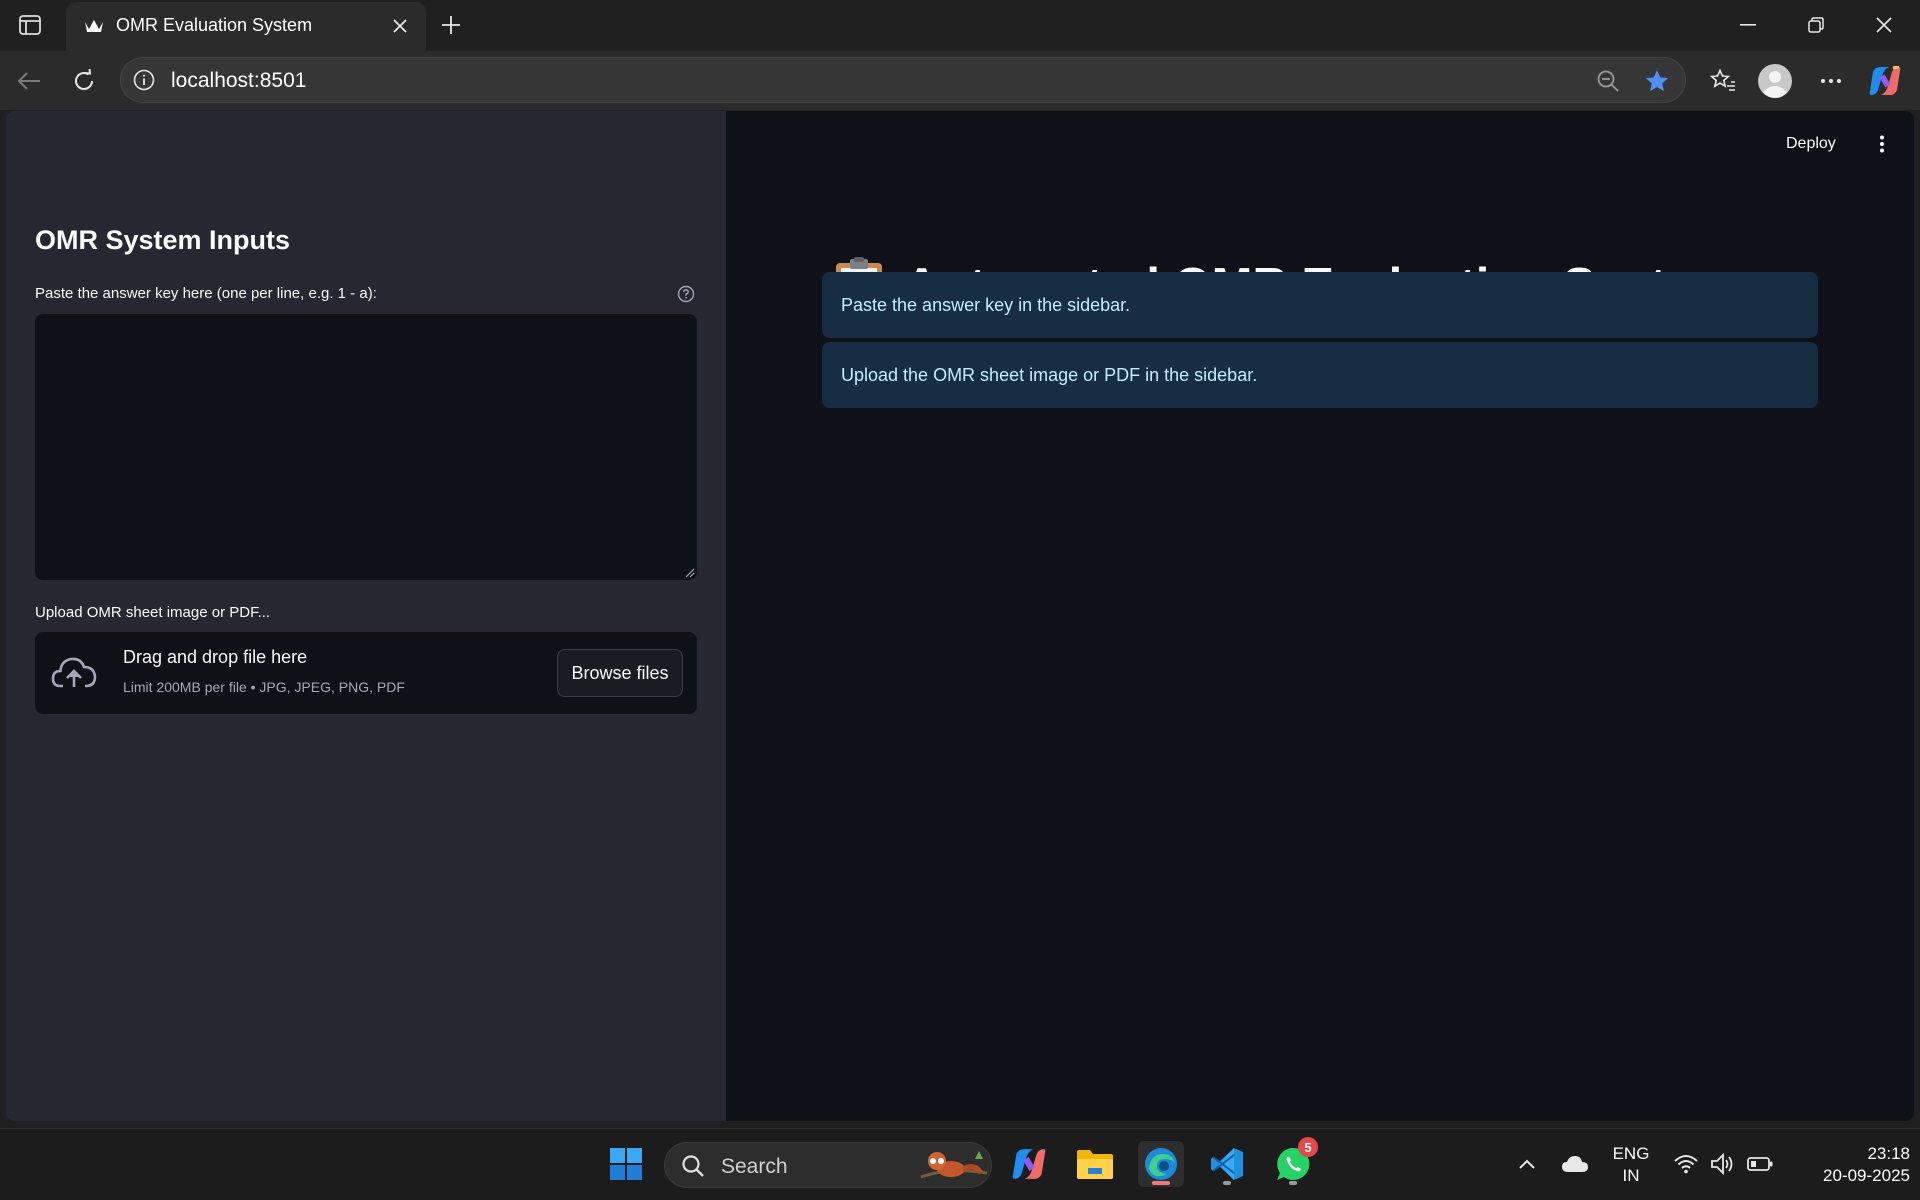 This screenshot has width=1920, height=1200. I want to click on resize-handle-icon, so click(689, 572).